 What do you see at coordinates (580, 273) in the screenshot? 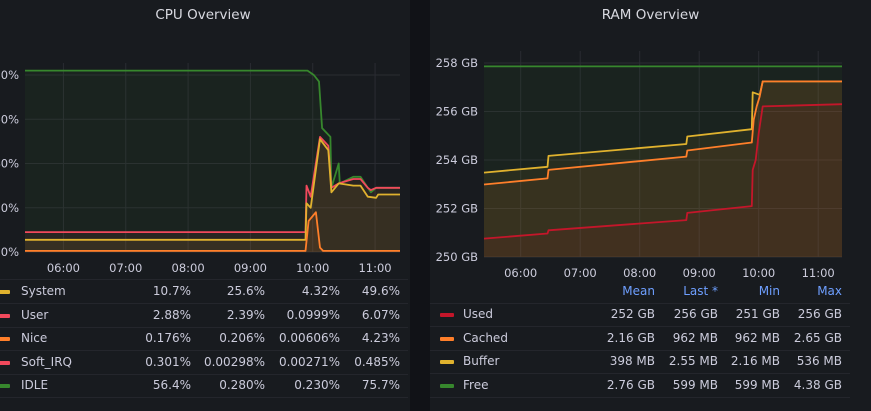
I see `x-tick-label: 07:00` at bounding box center [580, 273].